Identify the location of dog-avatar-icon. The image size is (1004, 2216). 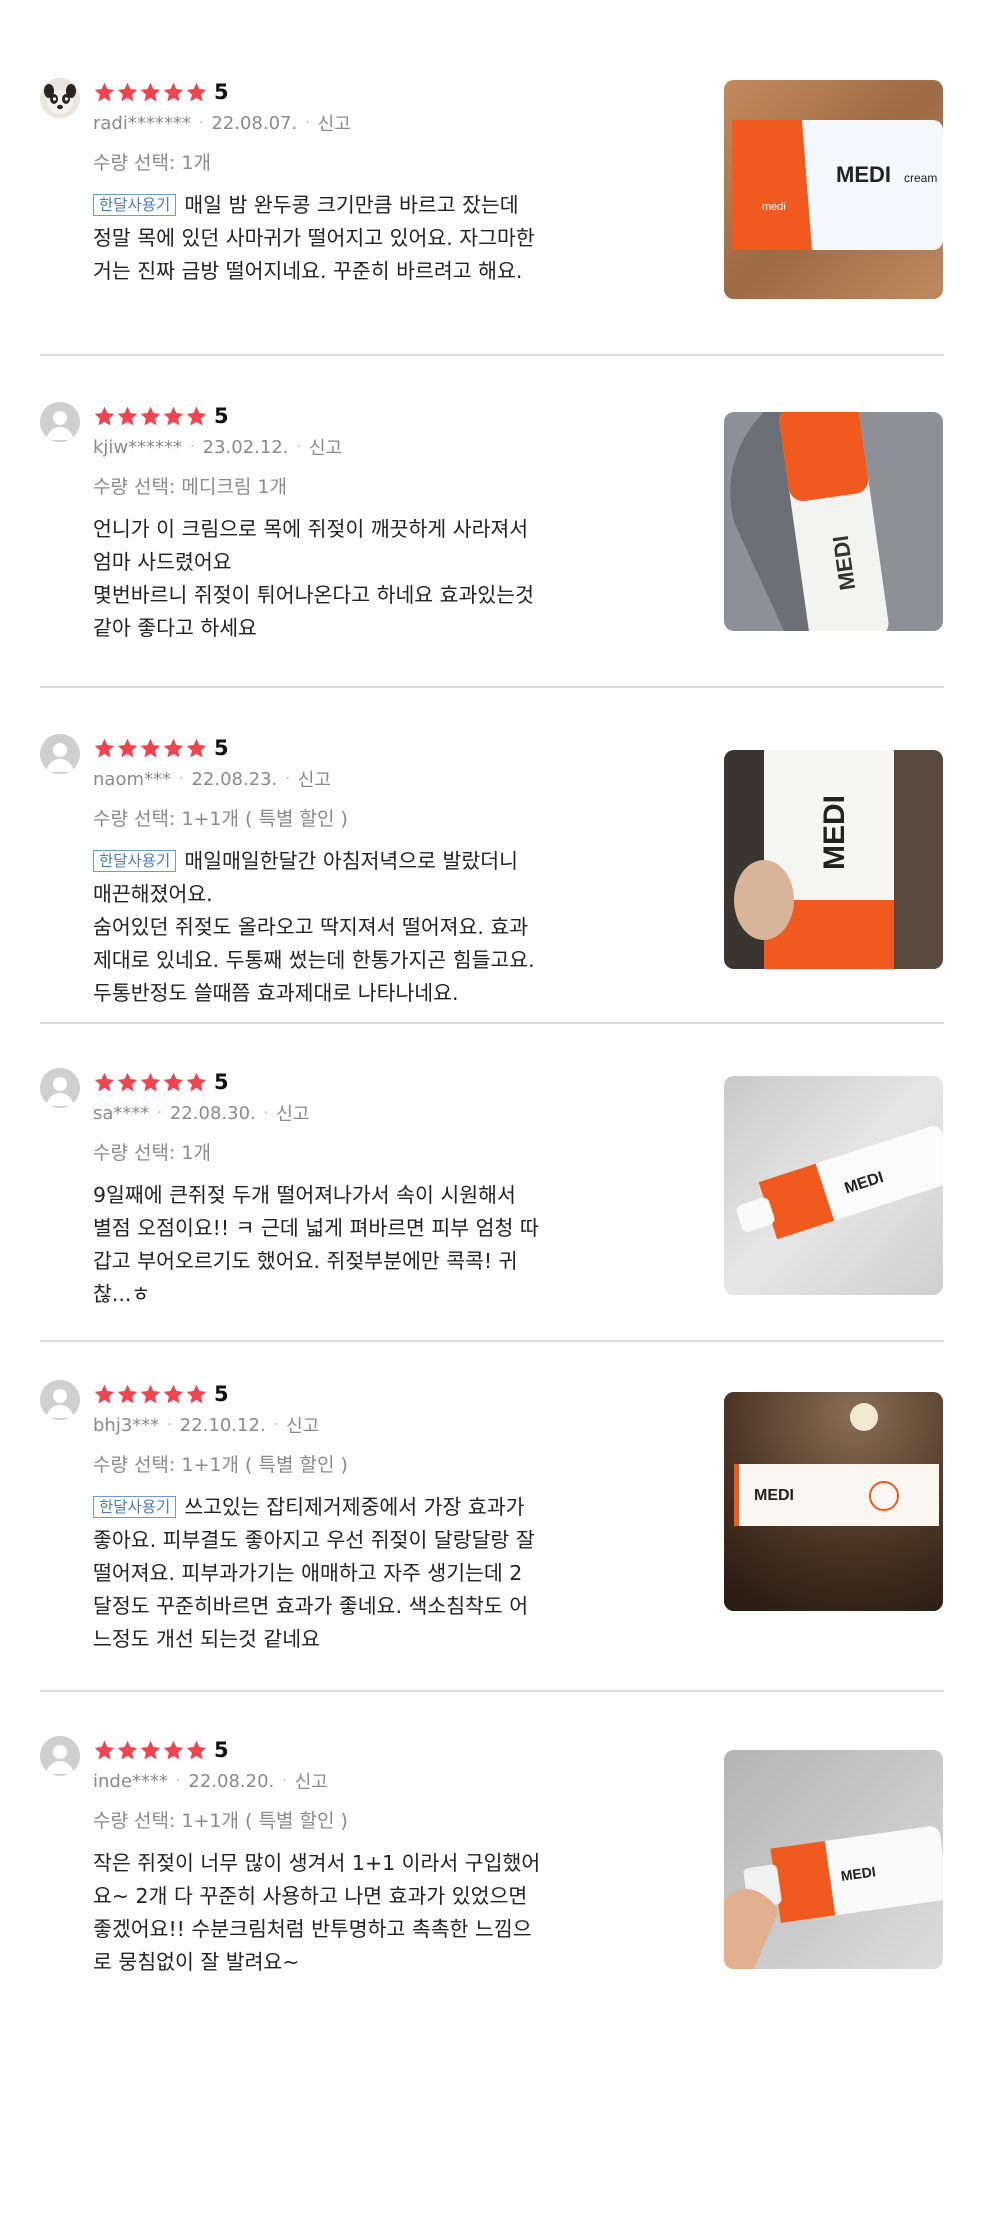
(60, 98).